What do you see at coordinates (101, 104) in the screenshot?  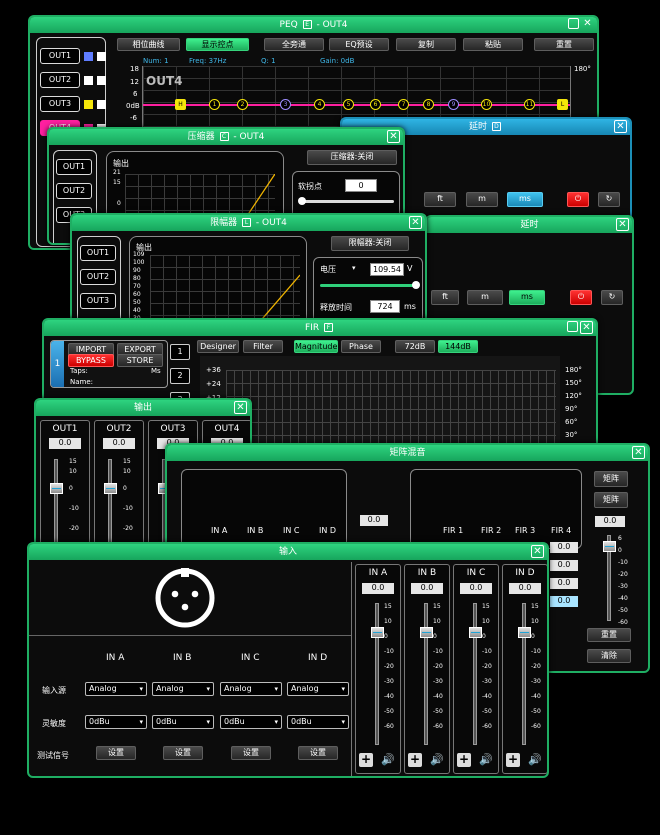 I see `out3-white-swatch` at bounding box center [101, 104].